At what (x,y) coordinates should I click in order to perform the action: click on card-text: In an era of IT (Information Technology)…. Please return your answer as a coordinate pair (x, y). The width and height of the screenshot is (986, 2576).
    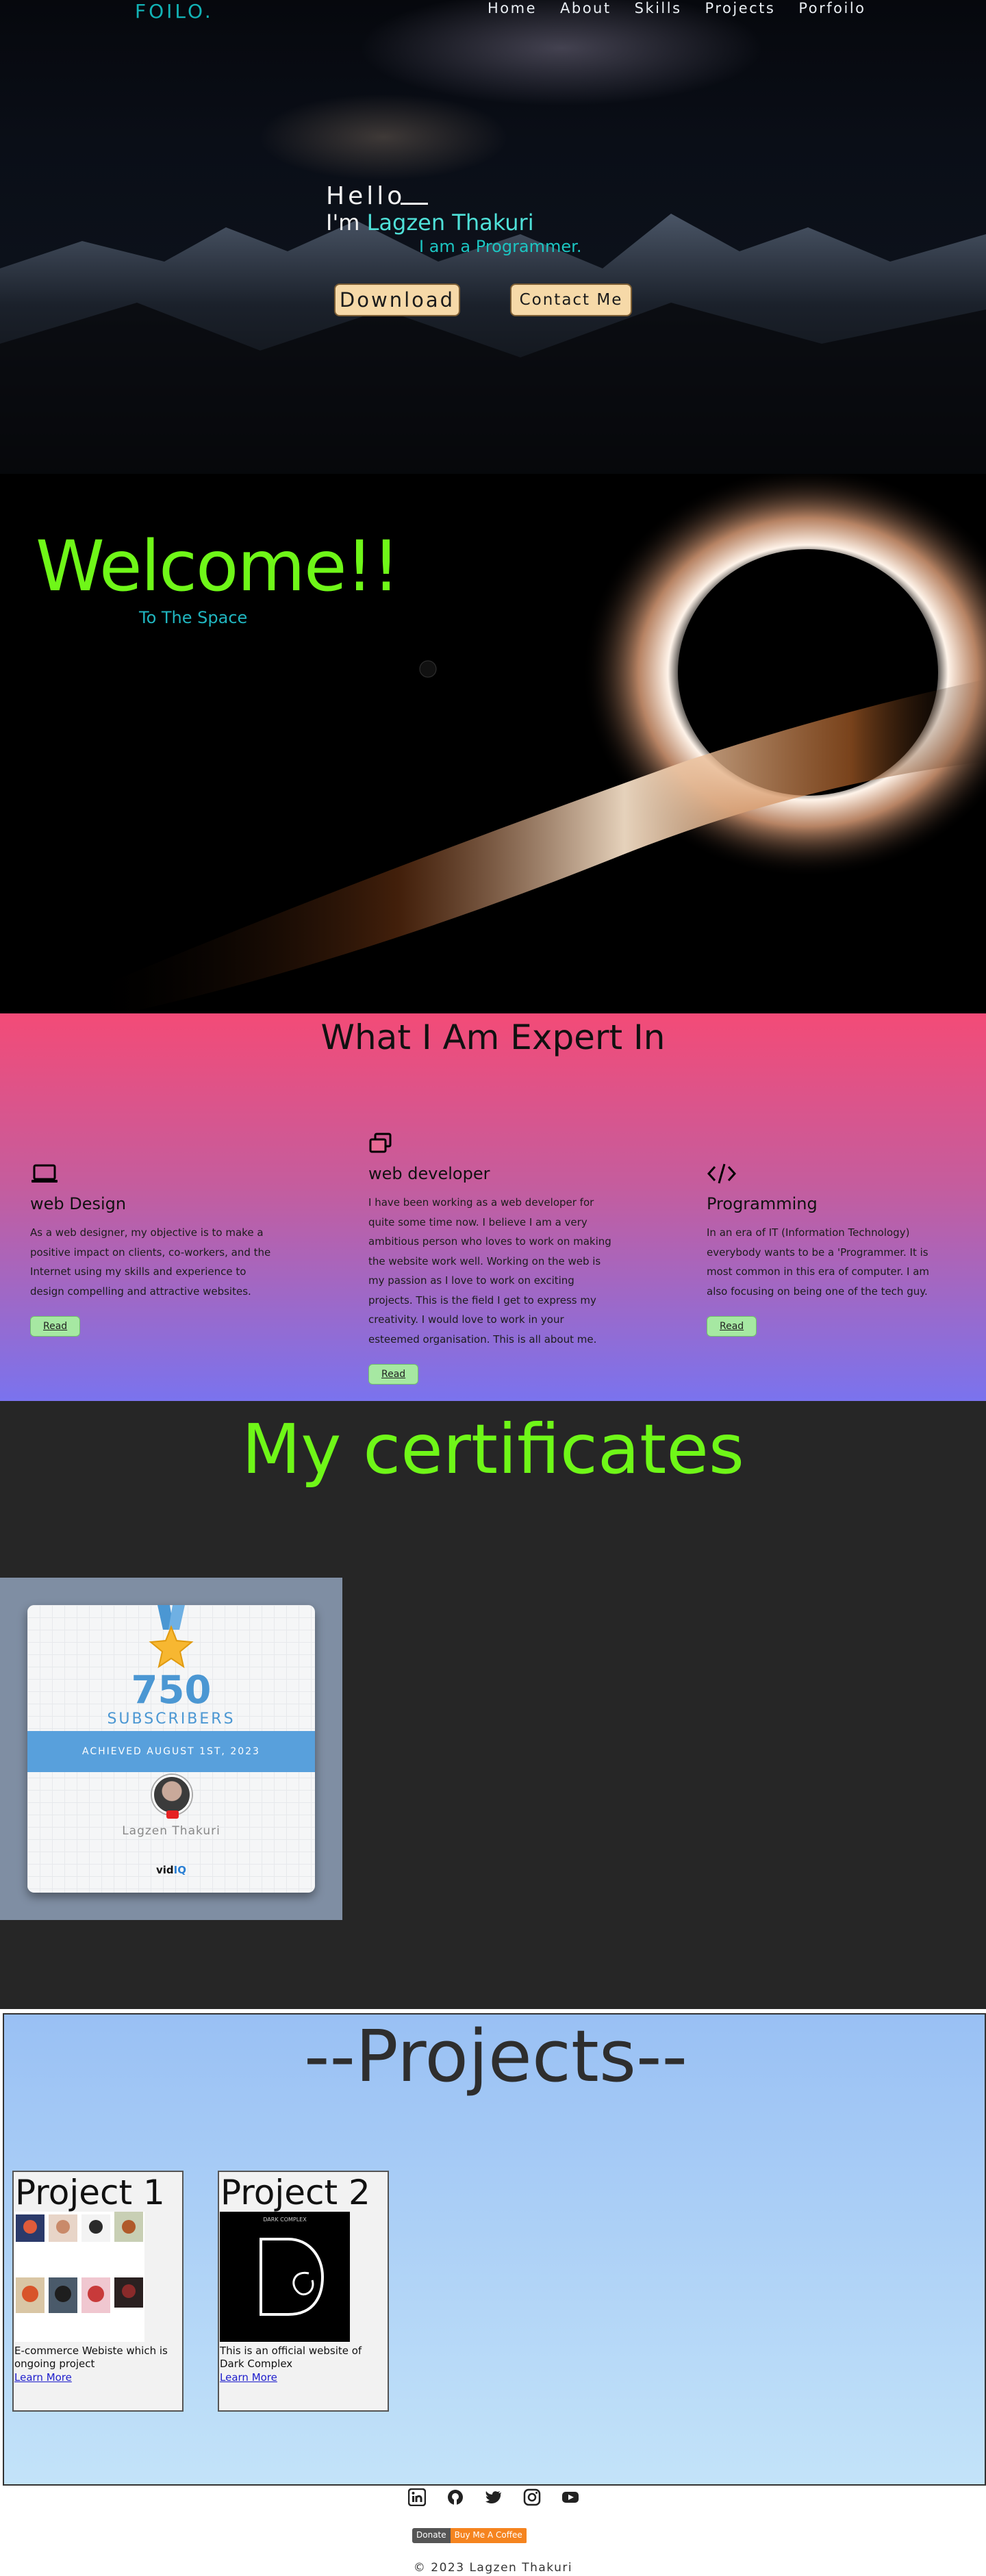
    Looking at the image, I should click on (818, 1262).